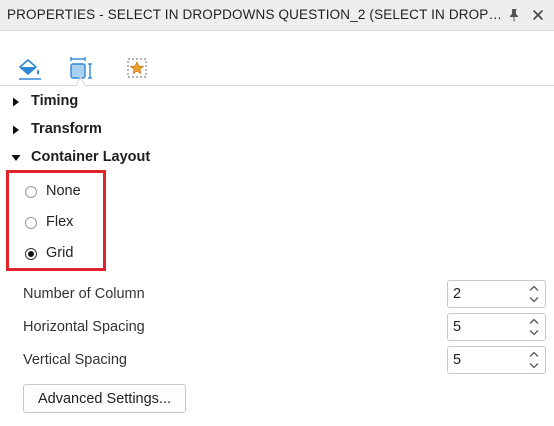 The height and width of the screenshot is (426, 554). I want to click on horizontal-spacing-label: Horizontal Spacing, so click(84, 327).